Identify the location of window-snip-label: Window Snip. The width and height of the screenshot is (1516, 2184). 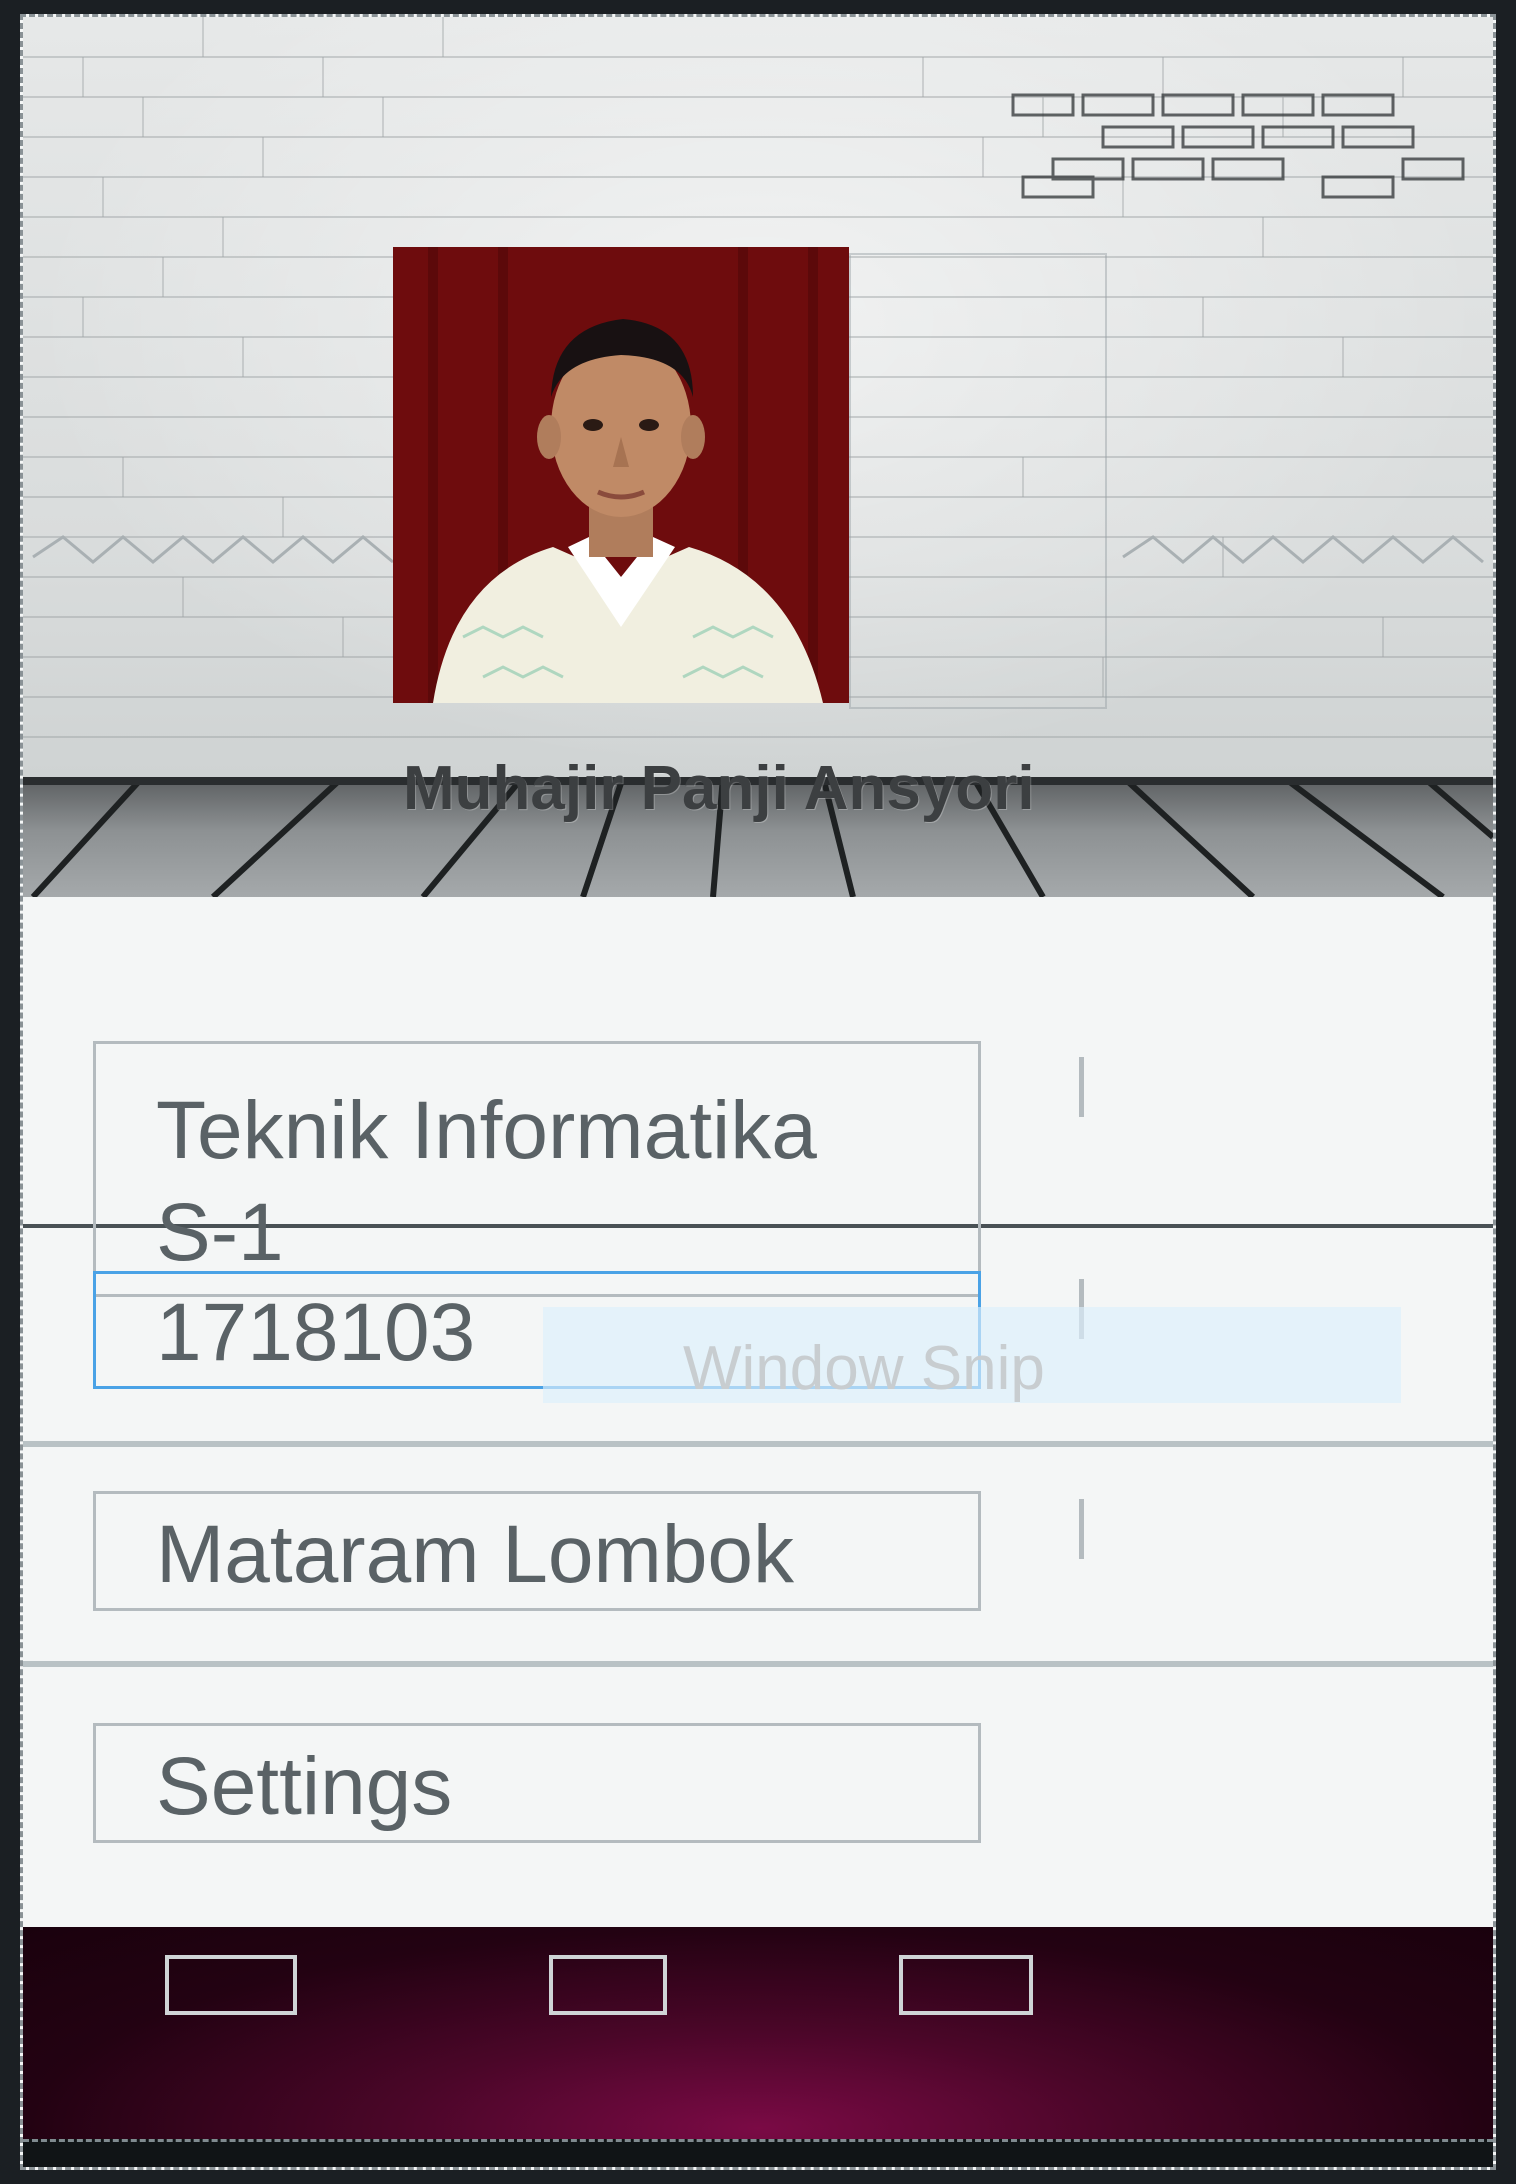
(864, 1368).